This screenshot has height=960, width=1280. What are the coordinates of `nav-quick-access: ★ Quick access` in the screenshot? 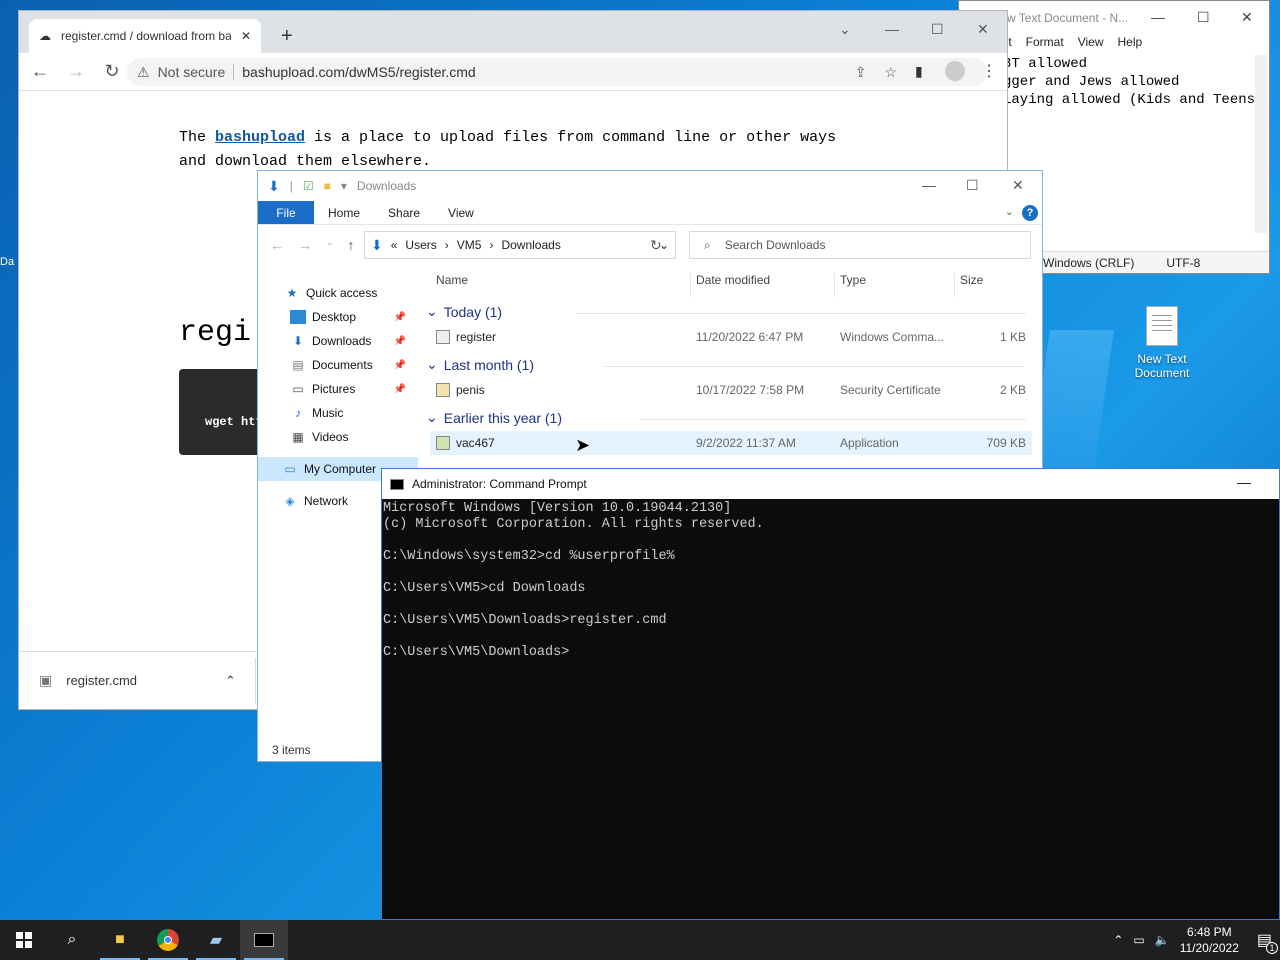 It's located at (338, 293).